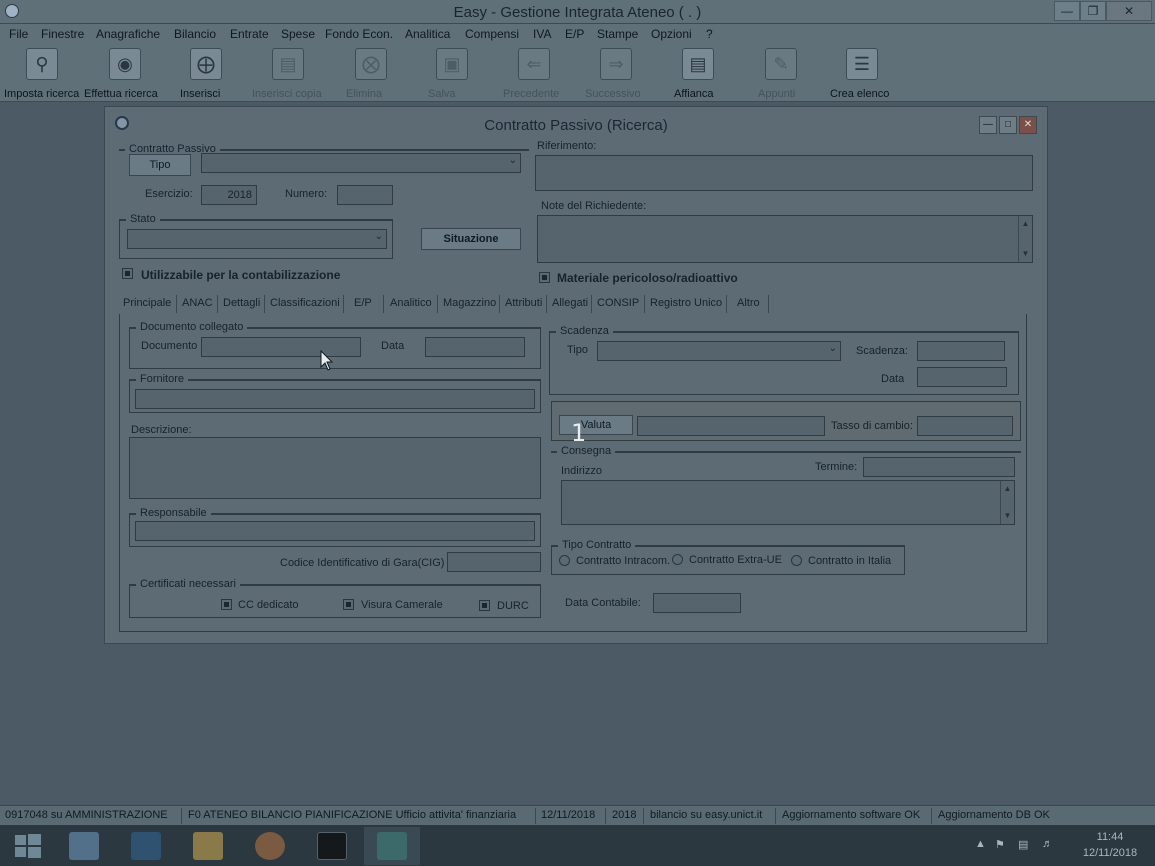 The width and height of the screenshot is (1155, 866). What do you see at coordinates (128, 34) in the screenshot?
I see `menu-anagrafiche: Anagrafiche` at bounding box center [128, 34].